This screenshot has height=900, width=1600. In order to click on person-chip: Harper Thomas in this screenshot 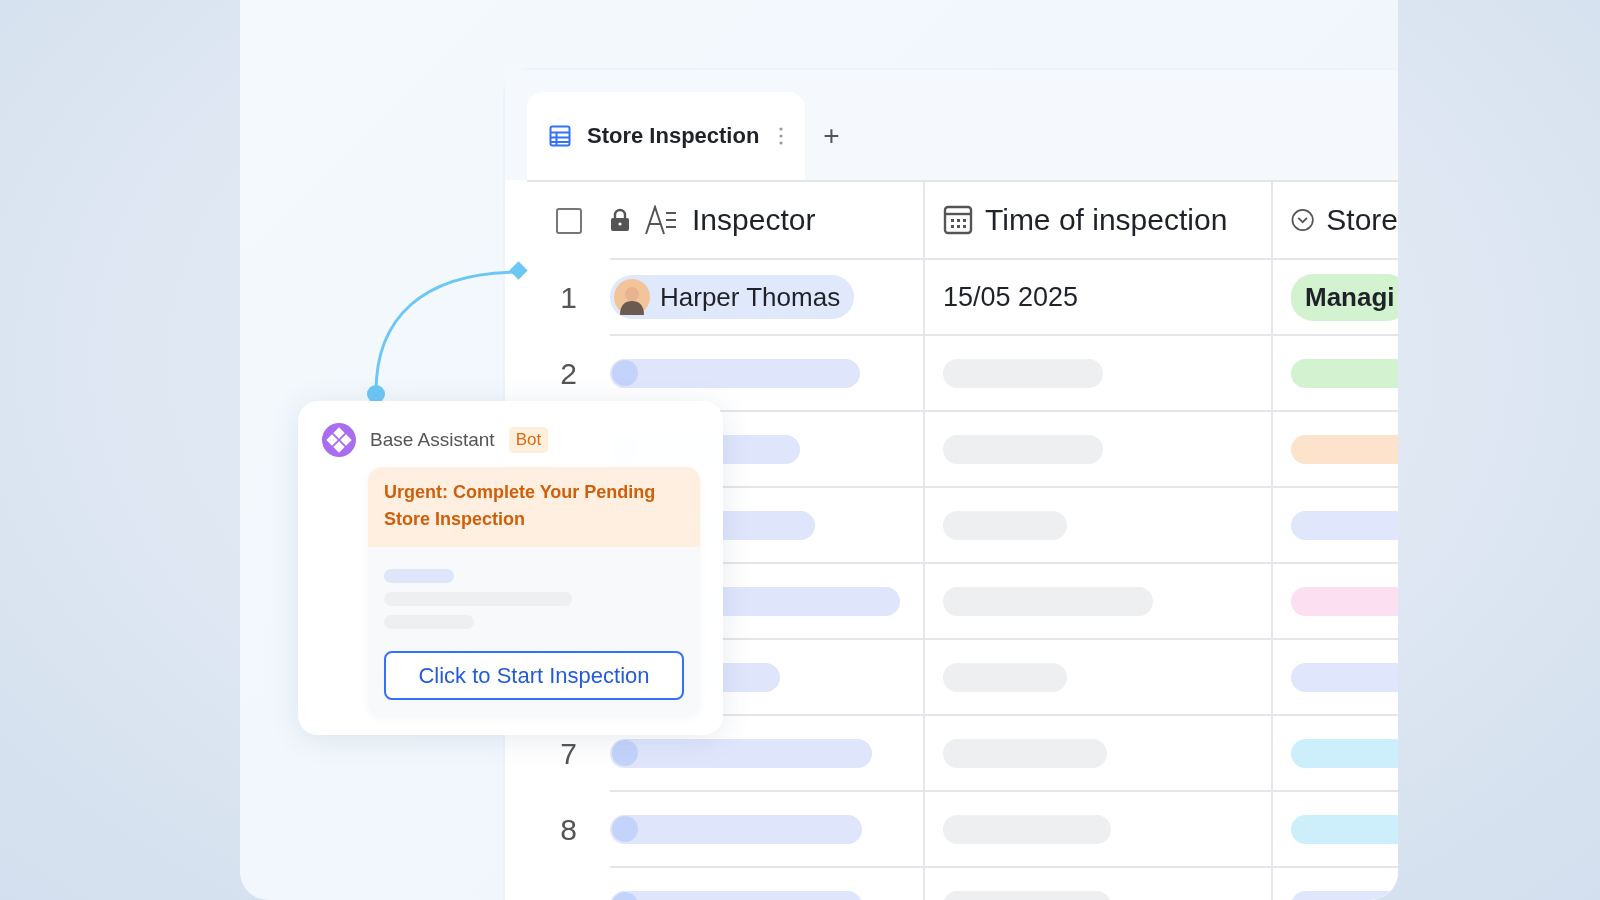, I will do `click(732, 297)`.